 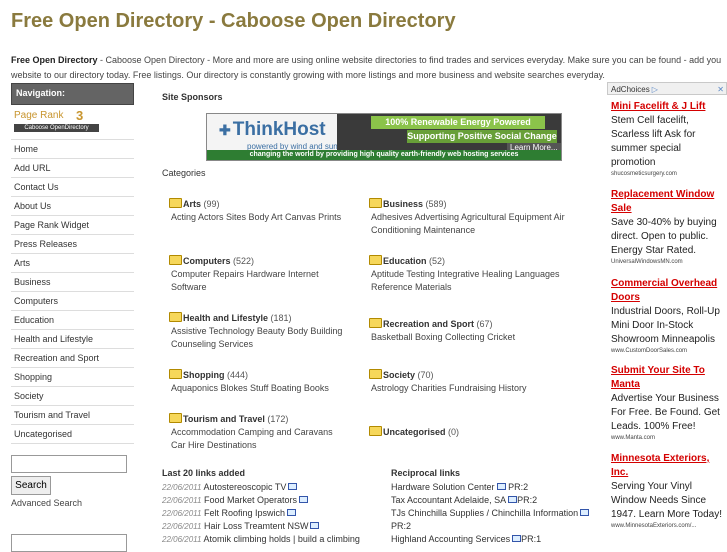 What do you see at coordinates (405, 261) in the screenshot?
I see `category-name: Education` at bounding box center [405, 261].